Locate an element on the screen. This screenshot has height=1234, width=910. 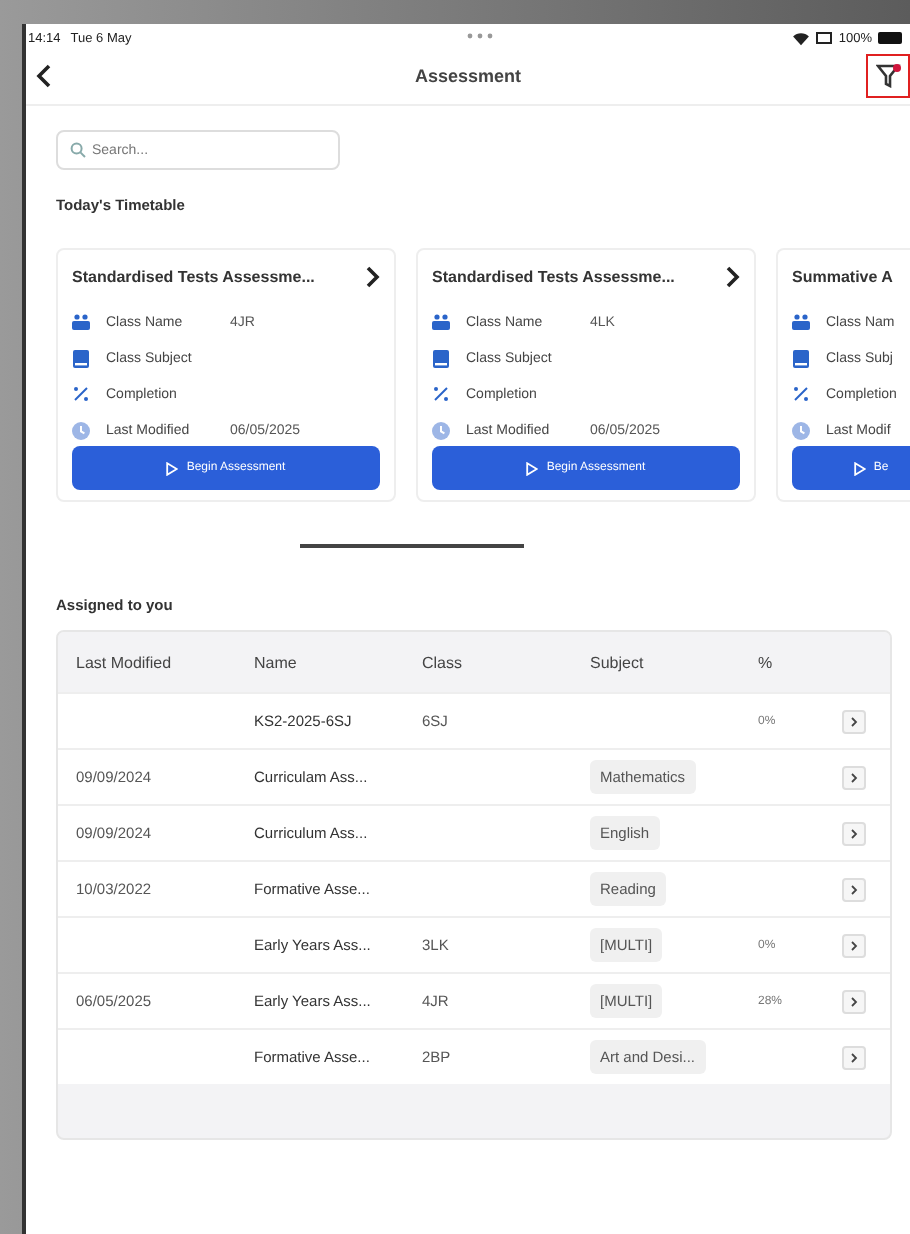
more-dots-icon is located at coordinates (480, 36).